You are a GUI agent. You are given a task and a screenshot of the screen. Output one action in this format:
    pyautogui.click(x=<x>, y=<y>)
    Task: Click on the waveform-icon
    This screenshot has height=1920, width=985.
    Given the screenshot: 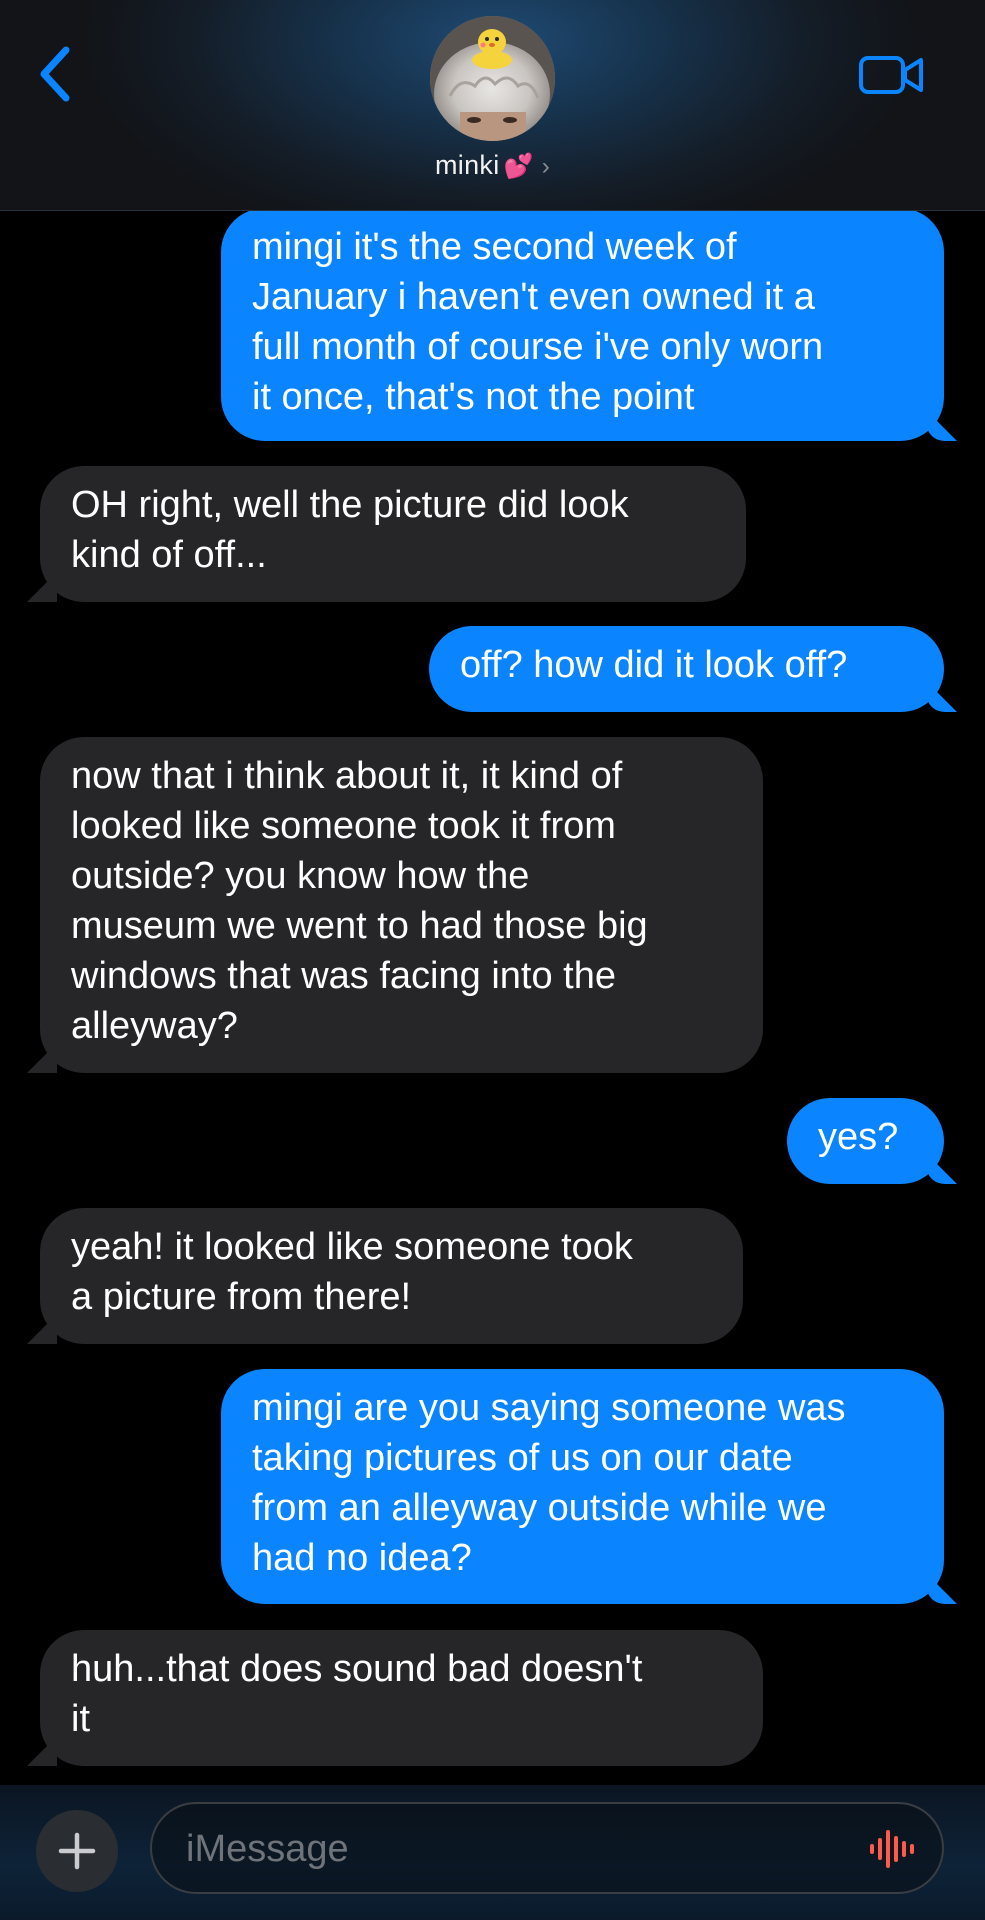 What is the action you would take?
    pyautogui.click(x=892, y=1849)
    